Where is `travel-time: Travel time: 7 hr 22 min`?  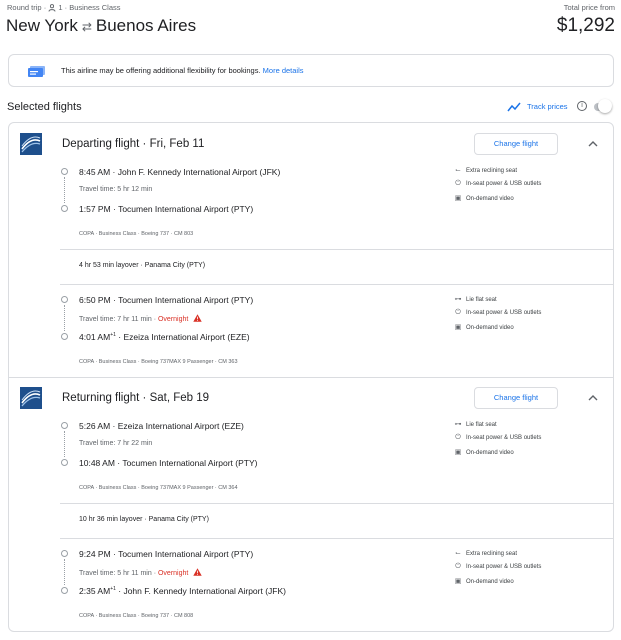 travel-time: Travel time: 7 hr 22 min is located at coordinates (116, 443).